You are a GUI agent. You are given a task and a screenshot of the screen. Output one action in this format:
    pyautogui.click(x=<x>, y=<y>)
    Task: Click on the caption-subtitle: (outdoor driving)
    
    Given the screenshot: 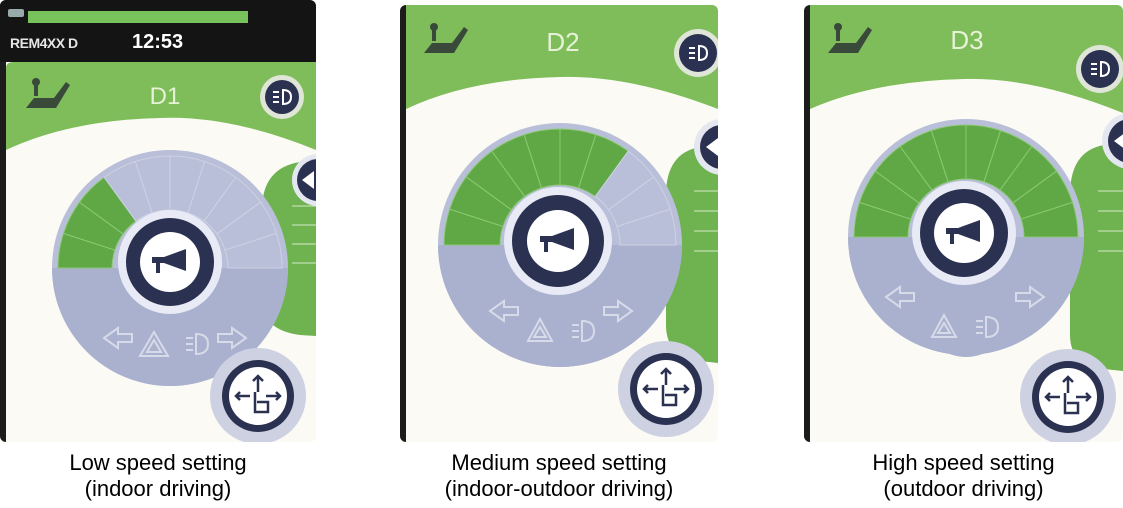 What is the action you would take?
    pyautogui.click(x=963, y=488)
    